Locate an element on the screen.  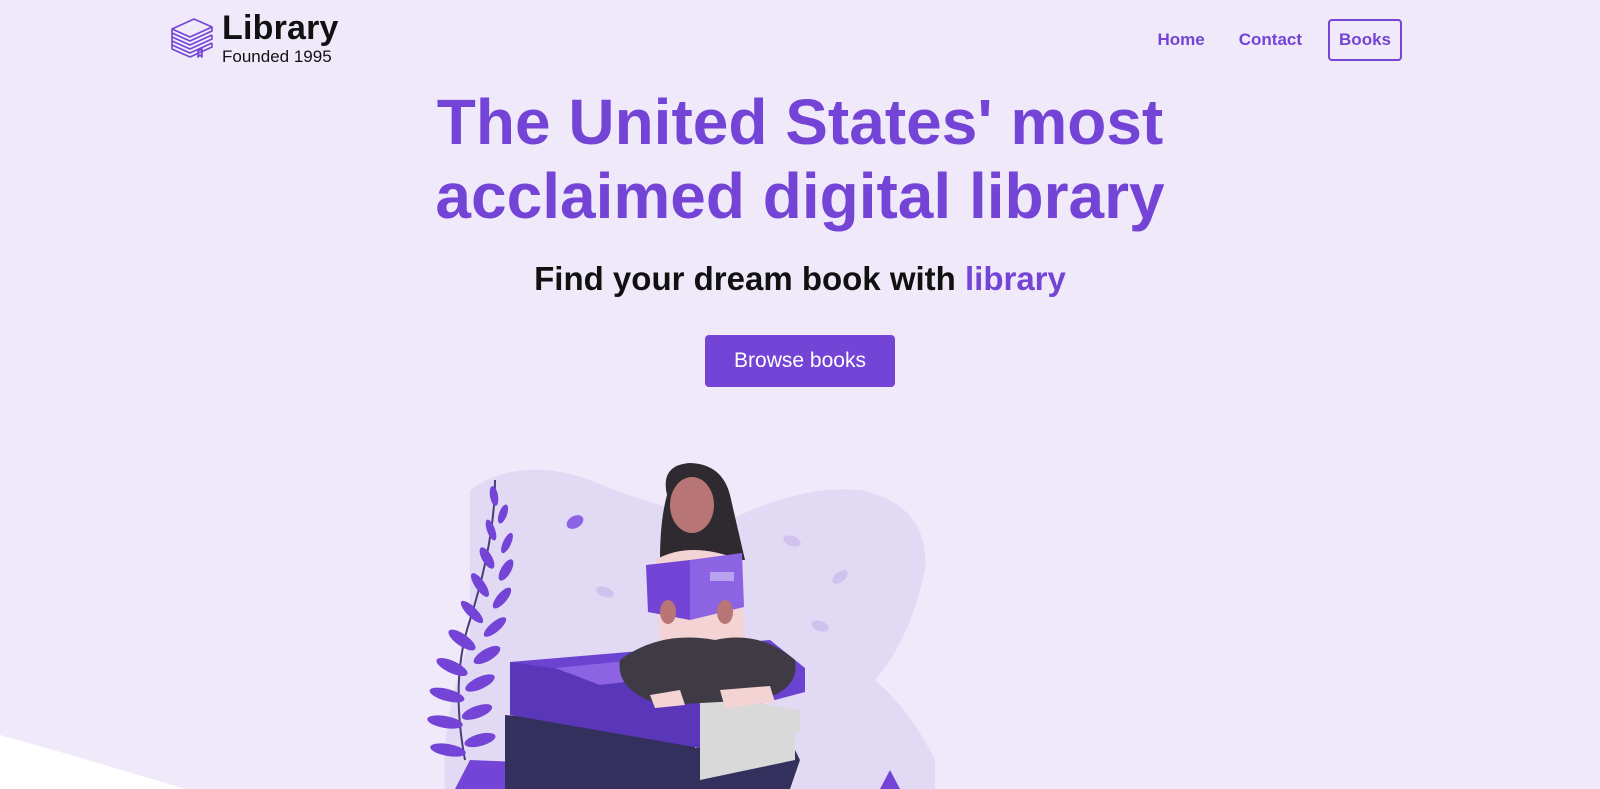
bottom-left-shape is located at coordinates (92, 762).